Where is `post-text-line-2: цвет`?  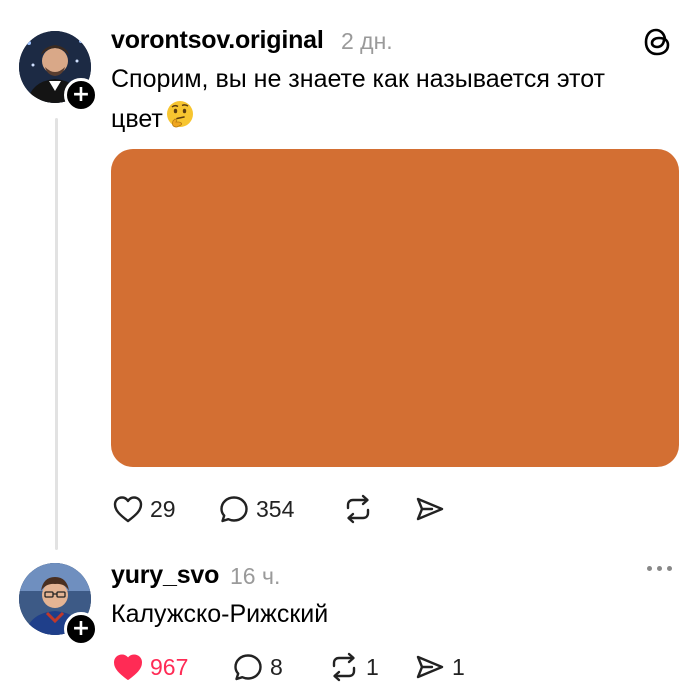
post-text-line-2: цвет is located at coordinates (391, 120).